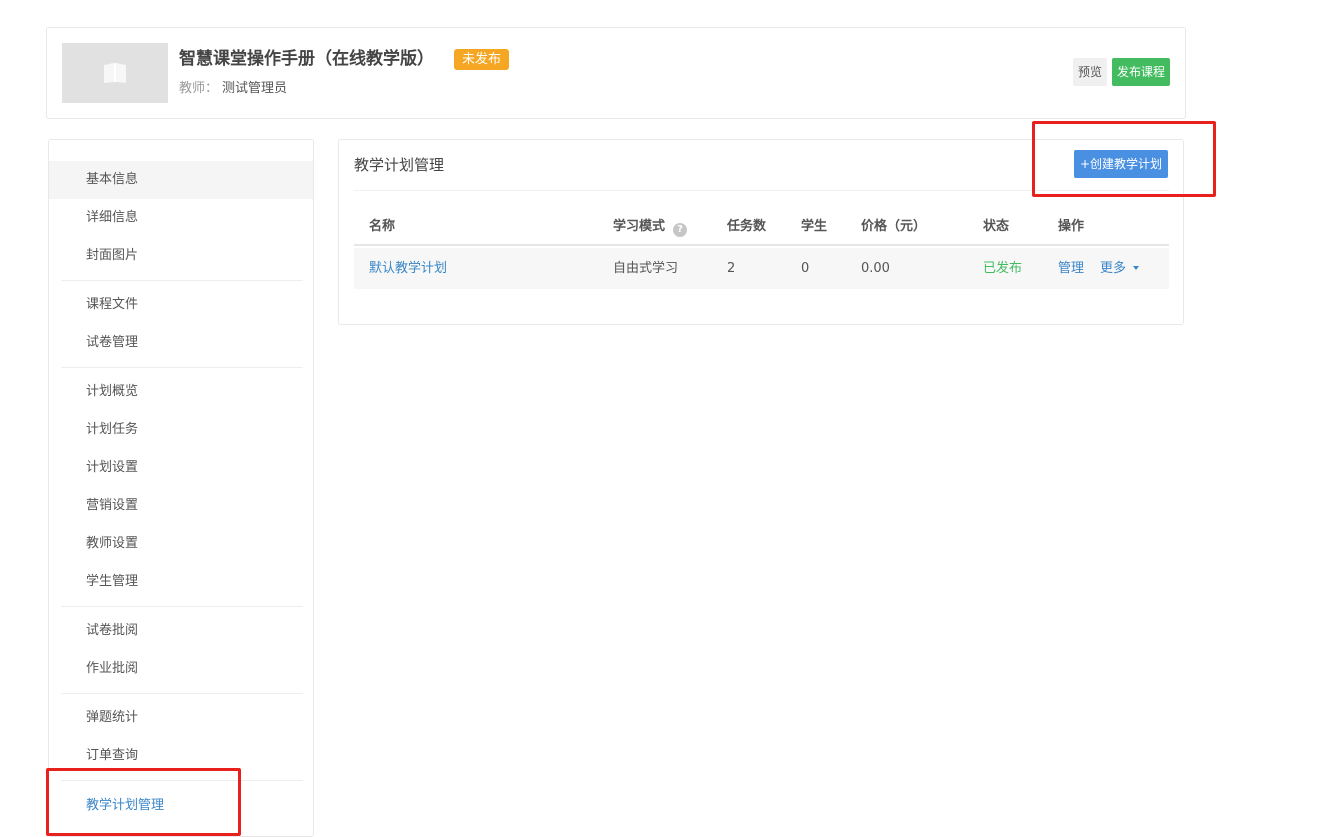  Describe the element at coordinates (181, 430) in the screenshot. I see `sidebar-item-plan-tasks: 计划任务` at that location.